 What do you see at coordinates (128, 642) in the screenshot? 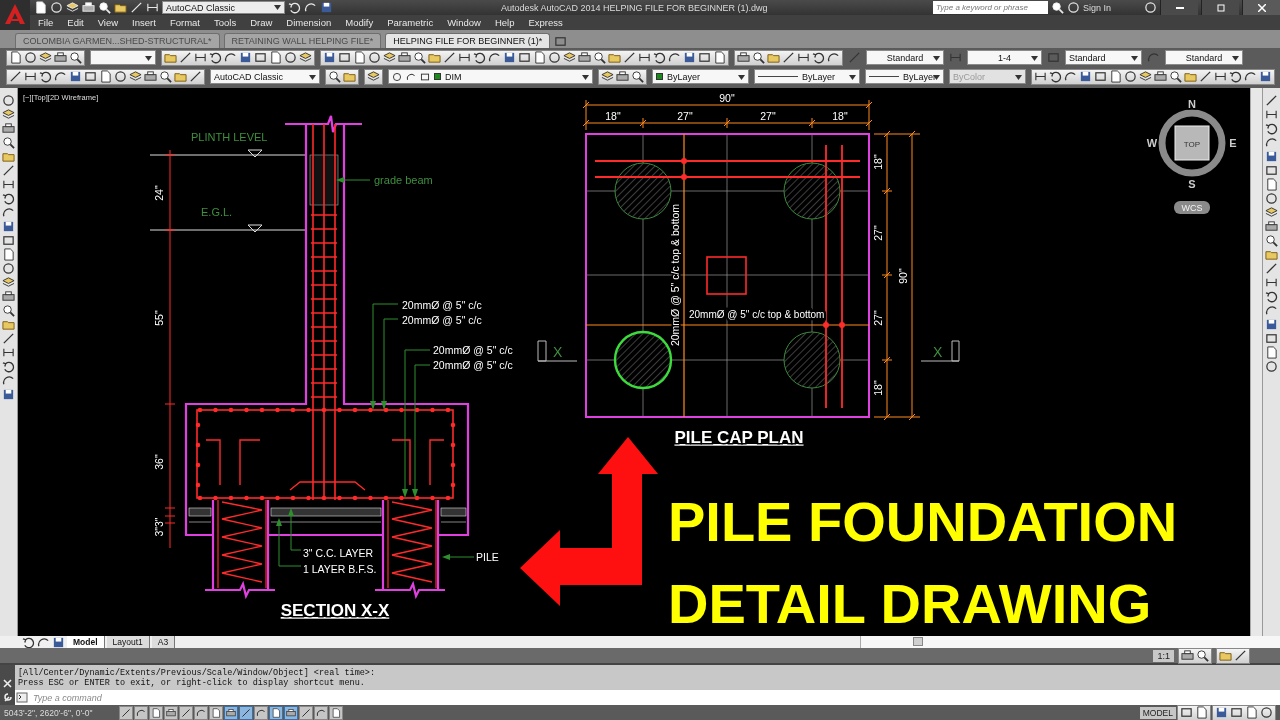
I see `layout-tab: Layout1` at bounding box center [128, 642].